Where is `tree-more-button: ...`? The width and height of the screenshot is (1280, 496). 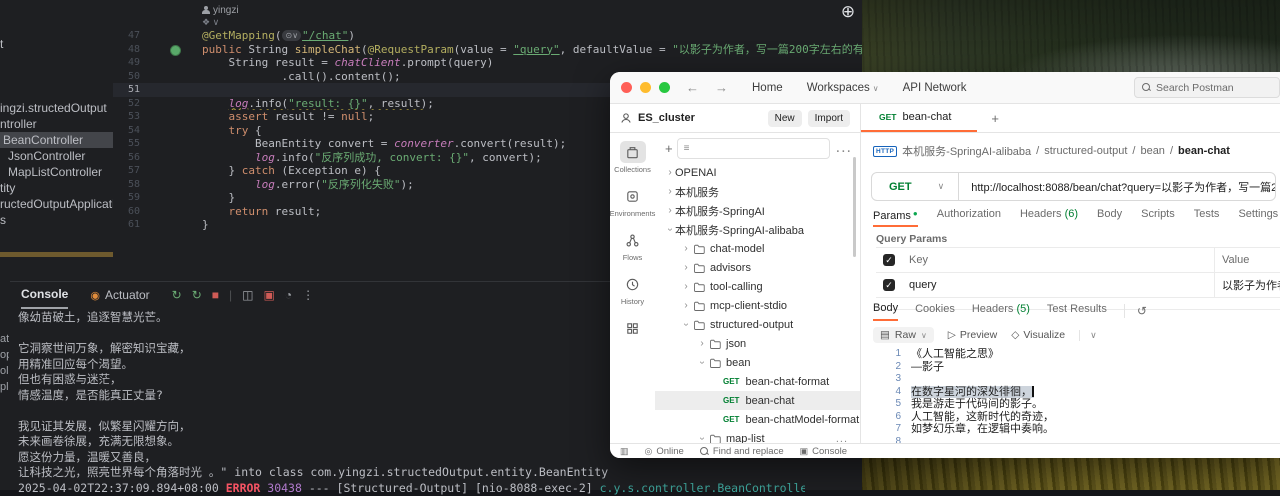
tree-more-button: ... is located at coordinates (844, 148).